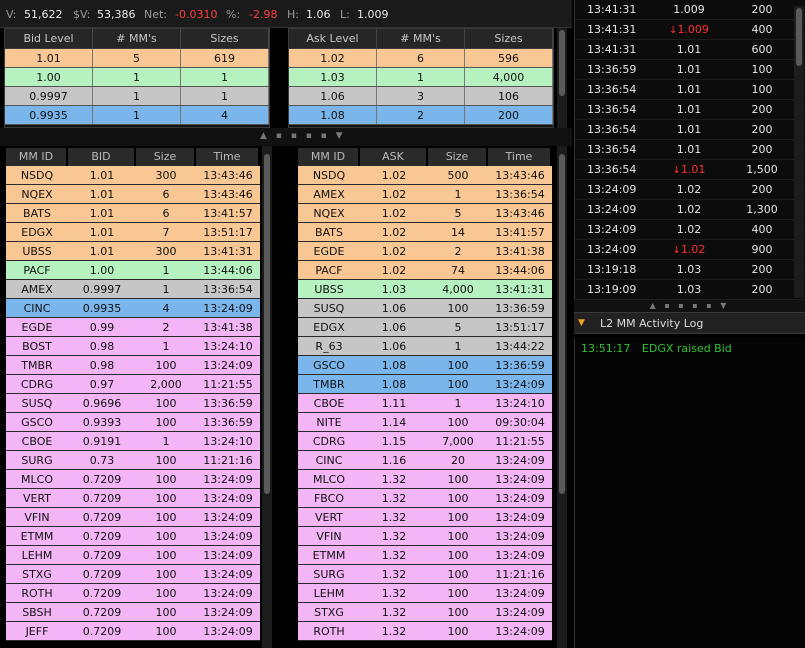  I want to click on splitter-grip-icon: ▲ ▪ ▪ ▪ ▪ ▼, so click(303, 136).